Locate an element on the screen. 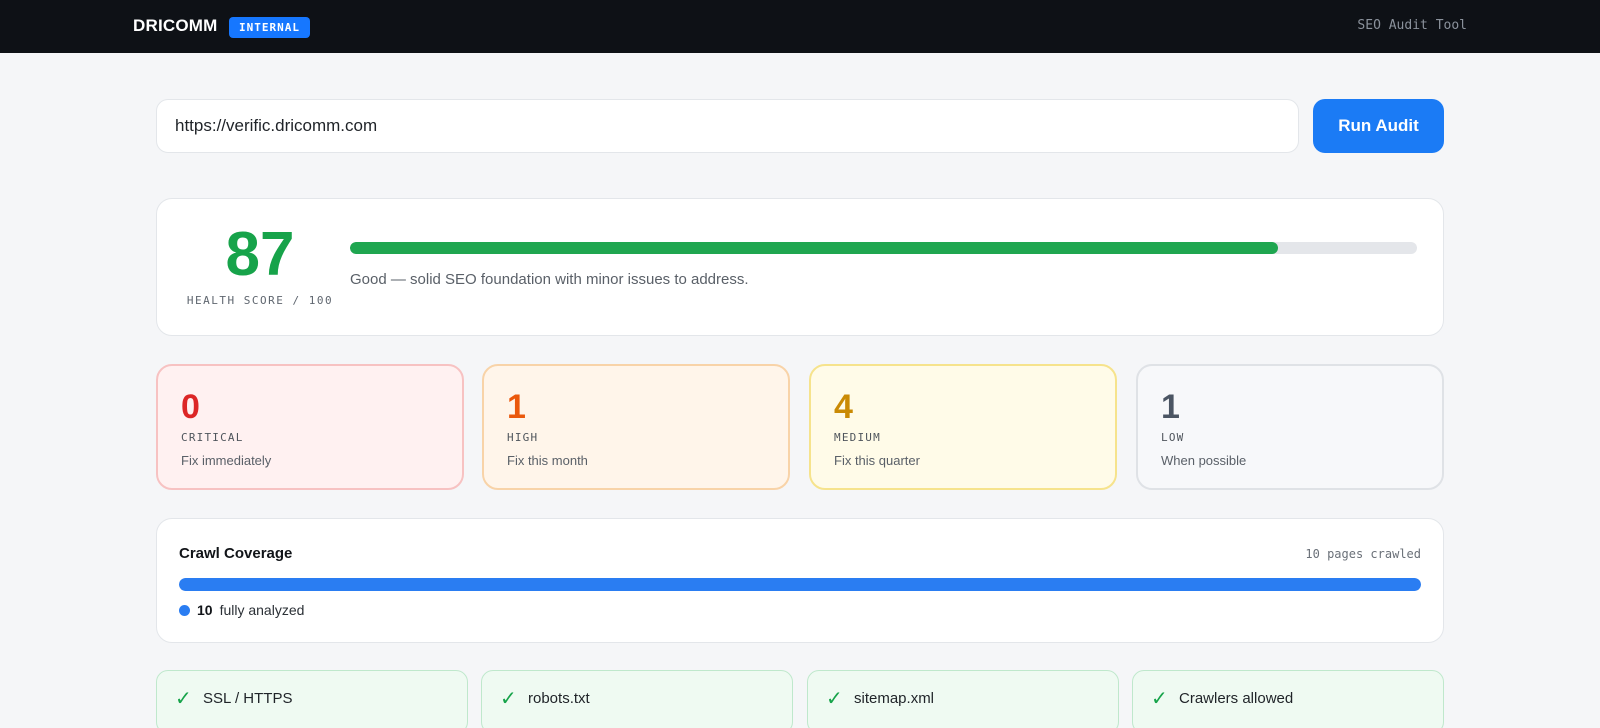 This screenshot has width=1600, height=728. check-label: SSL / HTTPS is located at coordinates (248, 698).